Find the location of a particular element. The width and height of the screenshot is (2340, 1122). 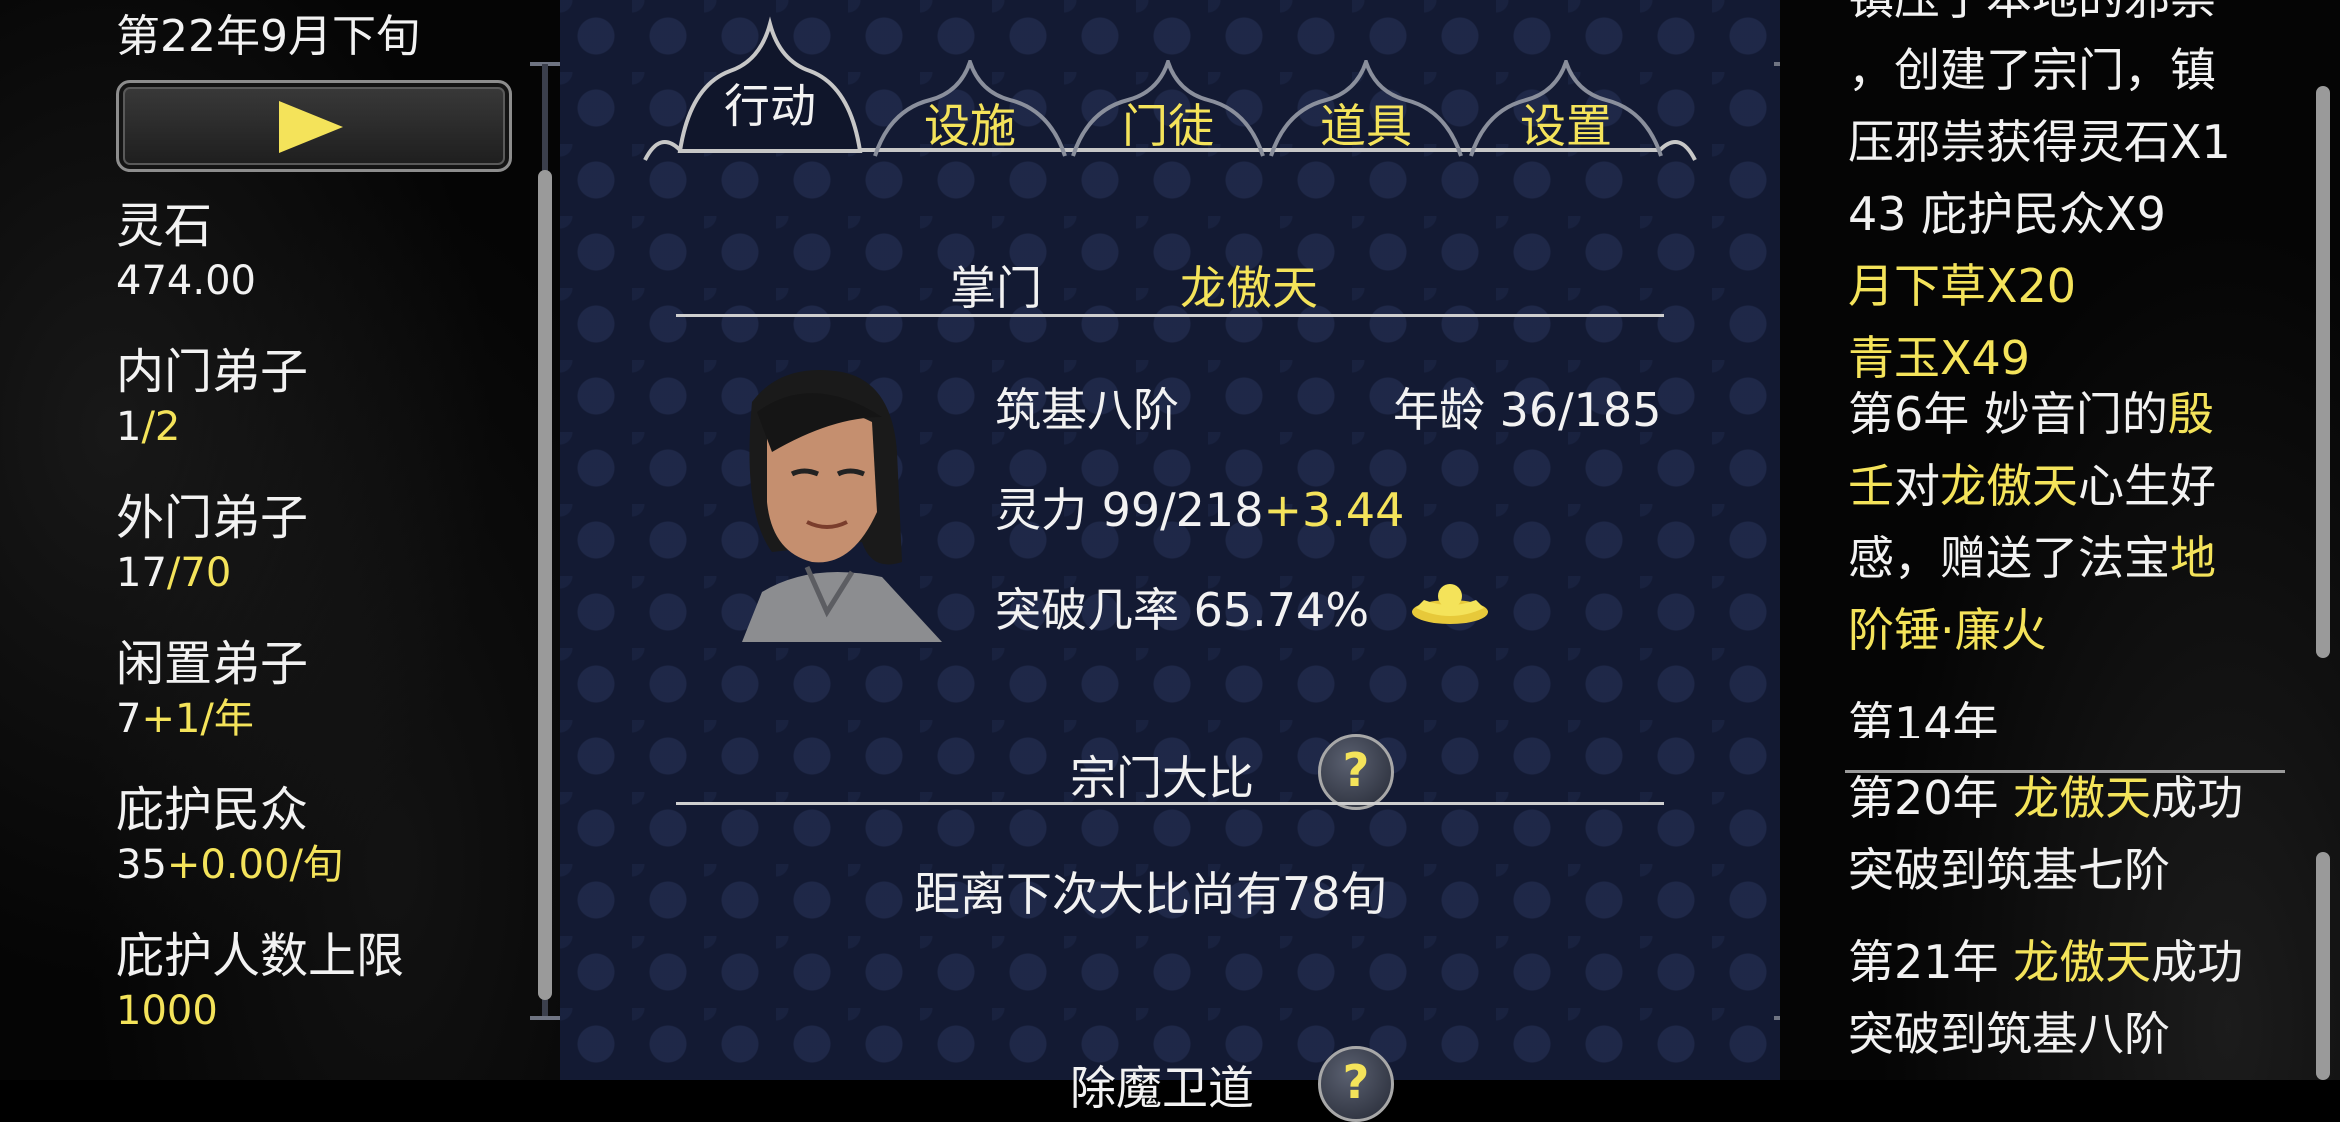

left-scroll-cap-bottom is located at coordinates (545, 1018).